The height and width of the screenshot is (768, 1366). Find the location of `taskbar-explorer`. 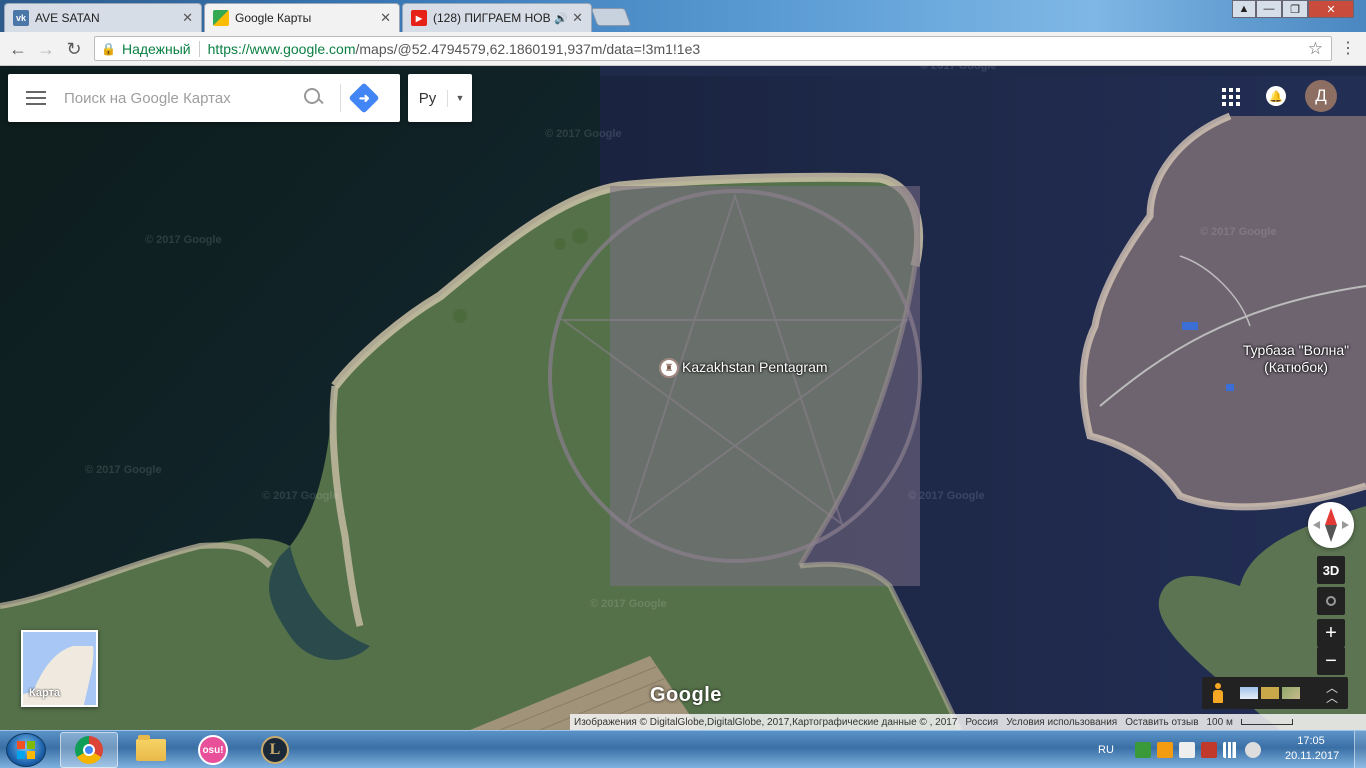

taskbar-explorer is located at coordinates (151, 750).